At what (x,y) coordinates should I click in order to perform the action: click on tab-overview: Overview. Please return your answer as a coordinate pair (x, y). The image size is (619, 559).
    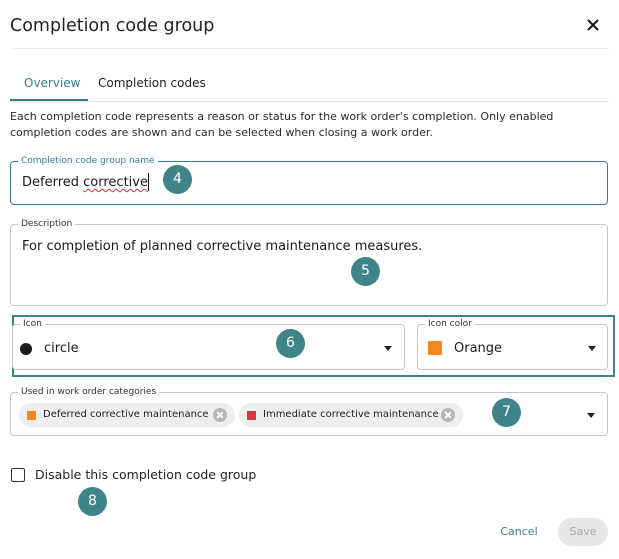
    Looking at the image, I should click on (52, 83).